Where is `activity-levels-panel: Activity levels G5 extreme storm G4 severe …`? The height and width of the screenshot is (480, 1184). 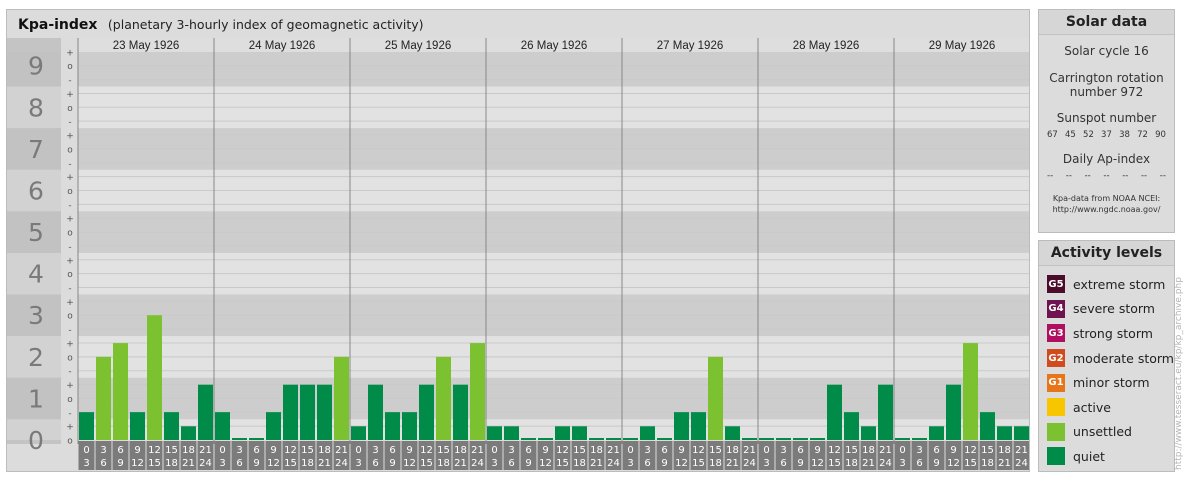
activity-levels-panel: Activity levels G5 extreme storm G4 severe … is located at coordinates (1106, 356).